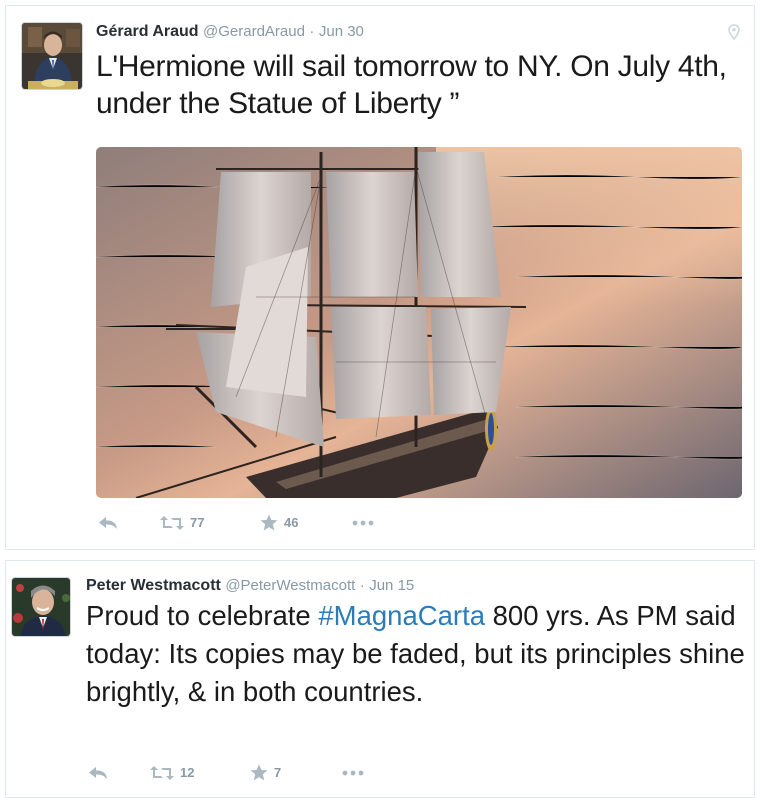 The width and height of the screenshot is (760, 807). I want to click on author-handle: @PeterWestmacott, so click(290, 585).